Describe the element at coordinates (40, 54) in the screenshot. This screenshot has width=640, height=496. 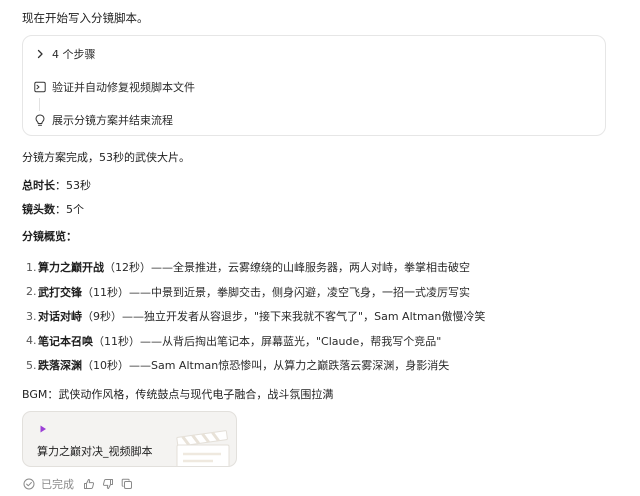
I see `chevron-right-icon` at that location.